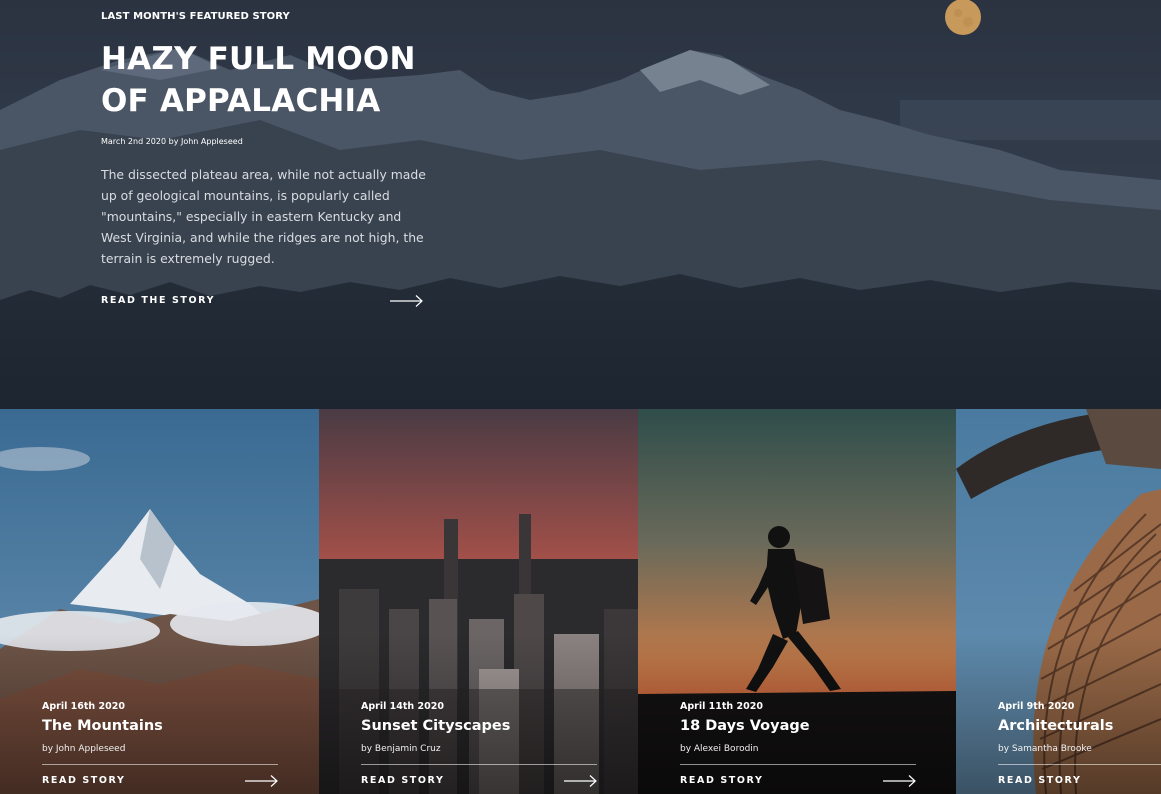  Describe the element at coordinates (745, 726) in the screenshot. I see `card-title: 18 Days Voyage` at that location.